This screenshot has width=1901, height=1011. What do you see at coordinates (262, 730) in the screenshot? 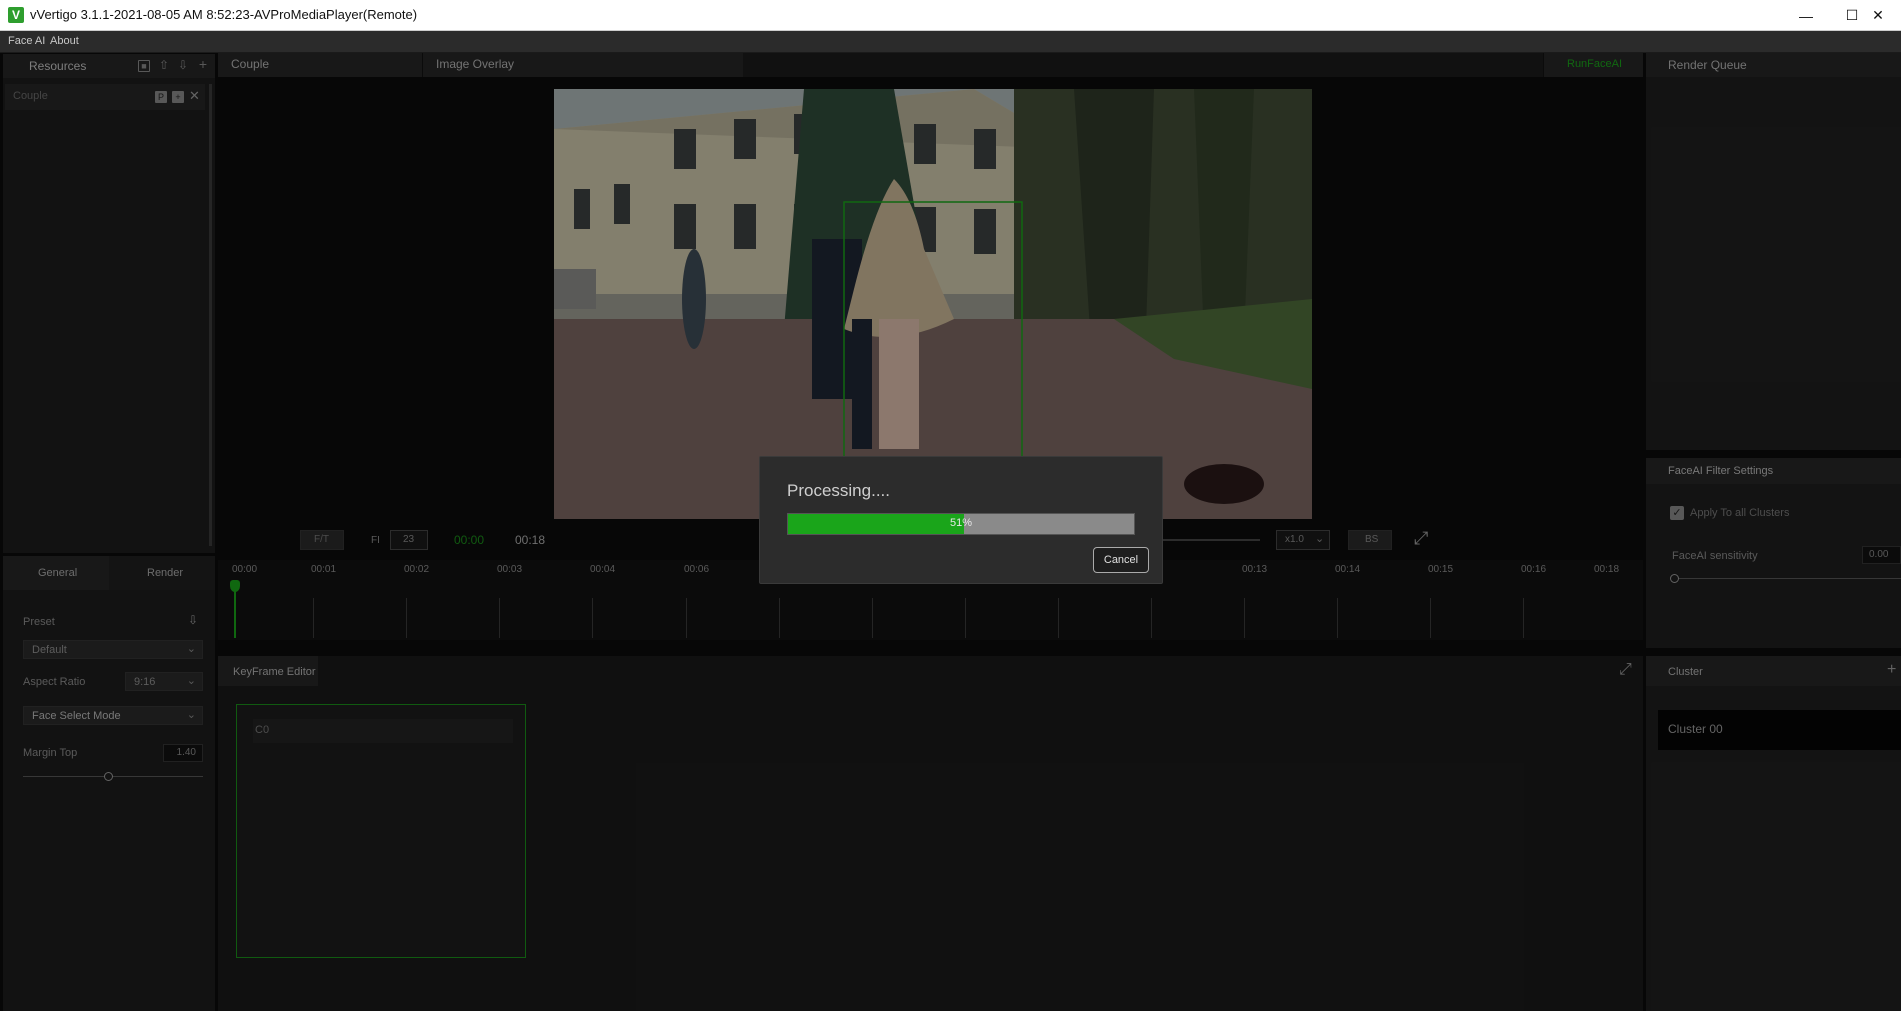
I see `keyframe-card-label: C0` at bounding box center [262, 730].